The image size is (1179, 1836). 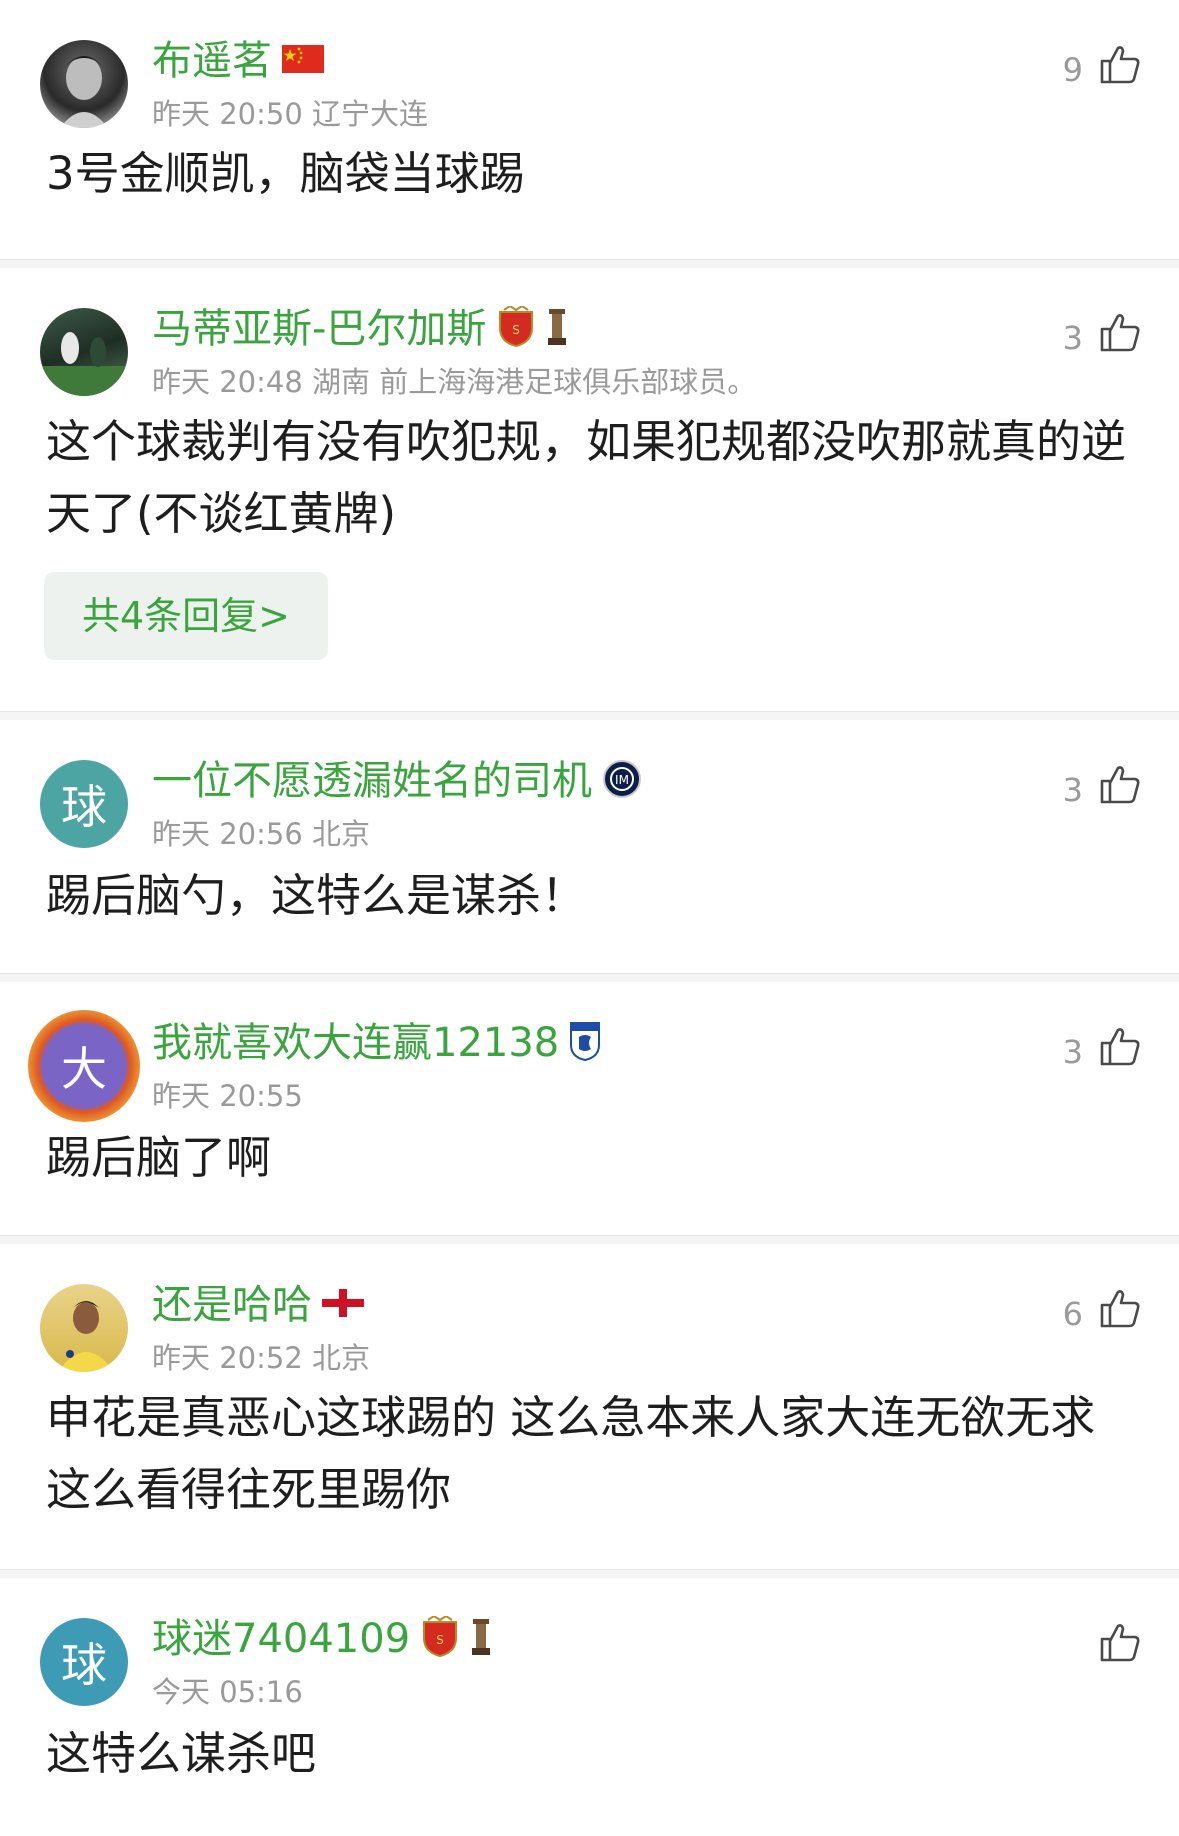 What do you see at coordinates (589, 90) in the screenshot?
I see `comment-header: 布遥茗 昨天 20:50 辽宁大连 9` at bounding box center [589, 90].